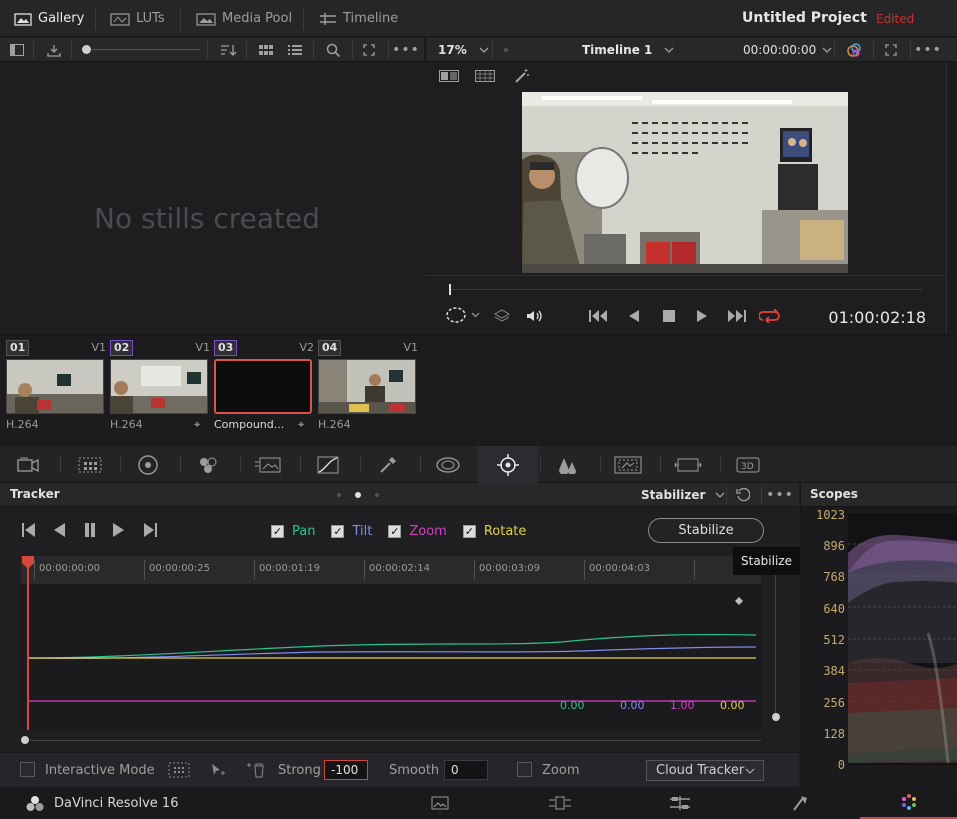 The height and width of the screenshot is (819, 957). What do you see at coordinates (743, 495) in the screenshot?
I see `reset-icon` at bounding box center [743, 495].